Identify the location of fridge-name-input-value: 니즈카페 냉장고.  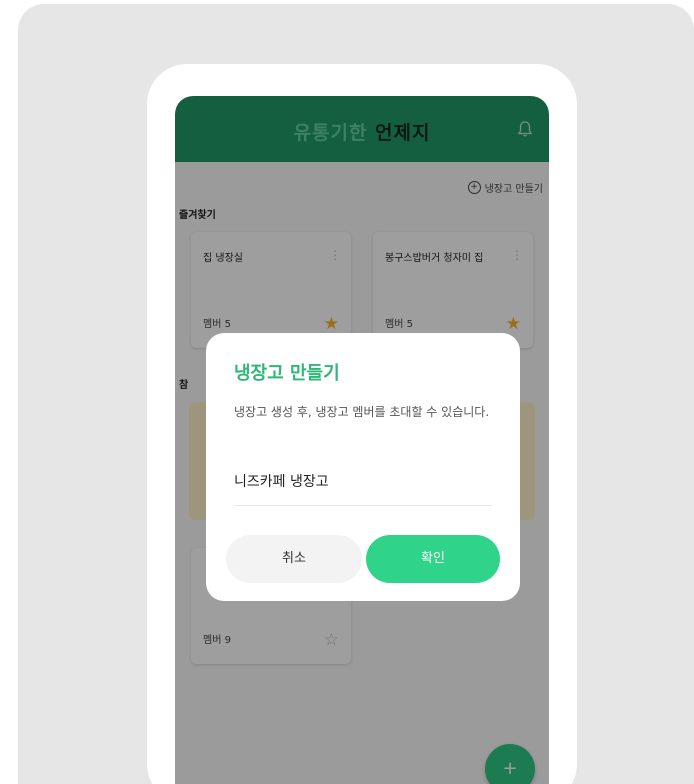
(281, 482).